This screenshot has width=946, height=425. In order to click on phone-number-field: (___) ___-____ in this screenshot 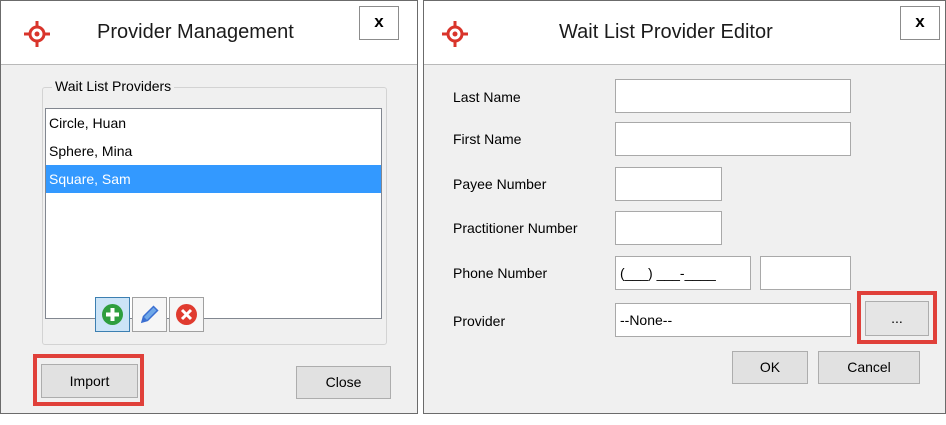, I will do `click(683, 273)`.